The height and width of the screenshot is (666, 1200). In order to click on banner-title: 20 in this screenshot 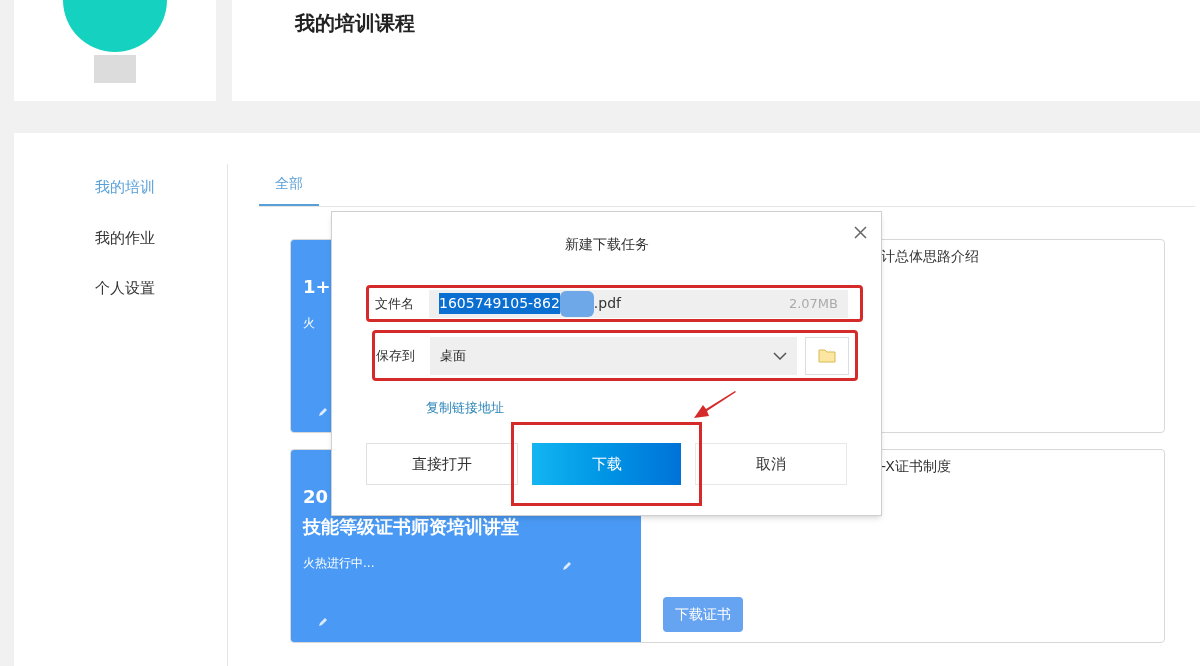, I will do `click(316, 497)`.